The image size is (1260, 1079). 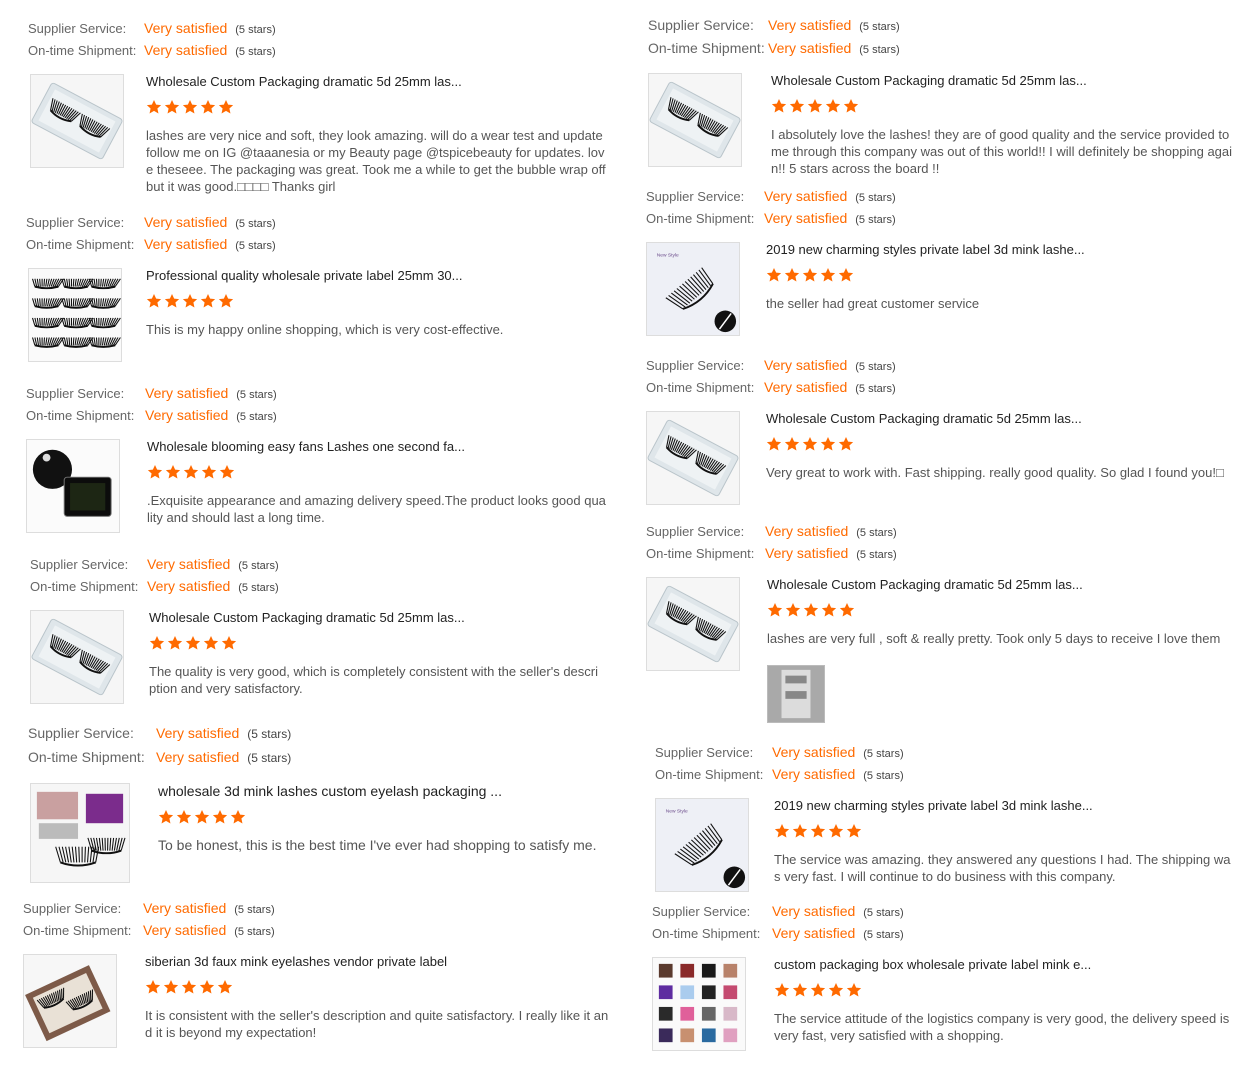 I want to click on lash-vendor-box-icon, so click(x=70, y=1001).